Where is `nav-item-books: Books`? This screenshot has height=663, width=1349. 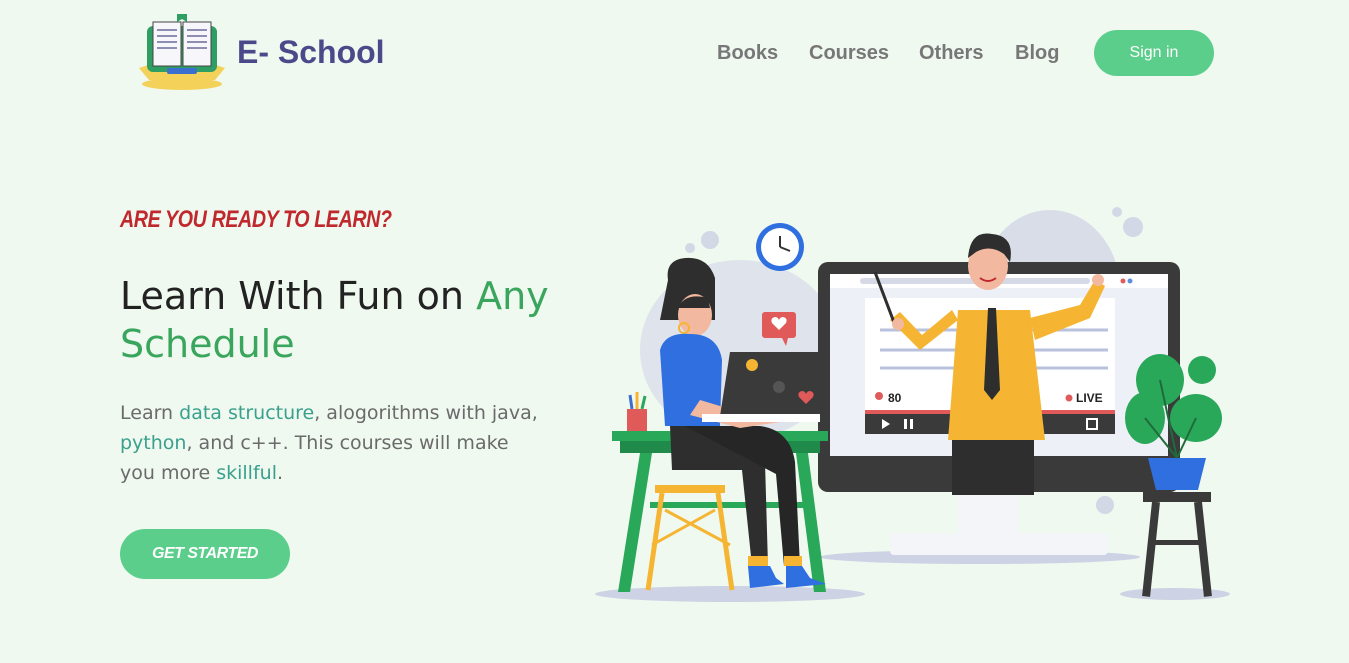
nav-item-books: Books is located at coordinates (747, 53).